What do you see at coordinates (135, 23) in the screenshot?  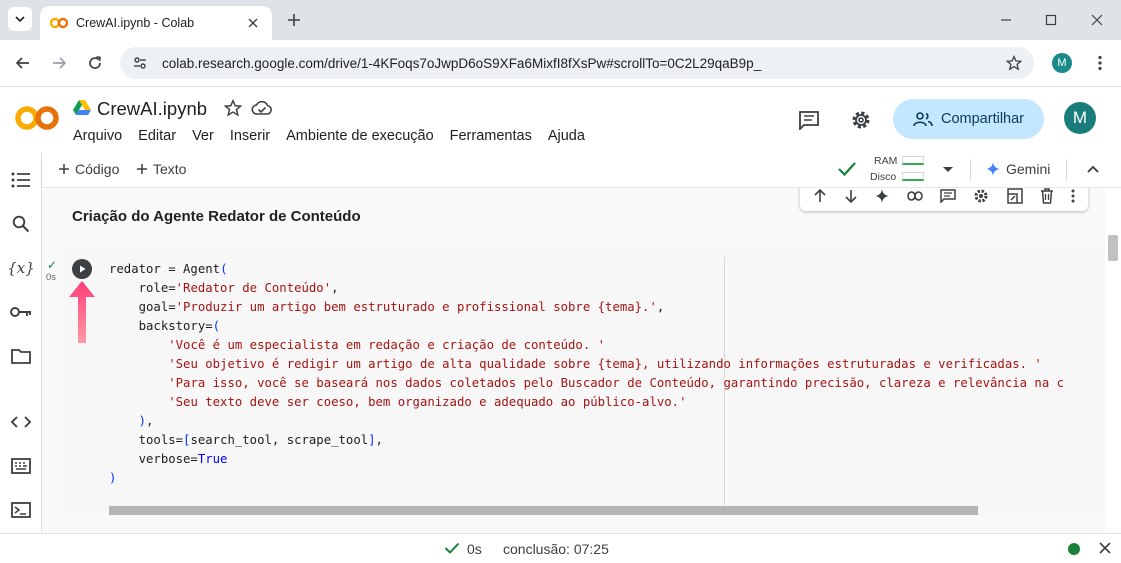 I see `tab-title: CrewAI.ipynb - Colab` at bounding box center [135, 23].